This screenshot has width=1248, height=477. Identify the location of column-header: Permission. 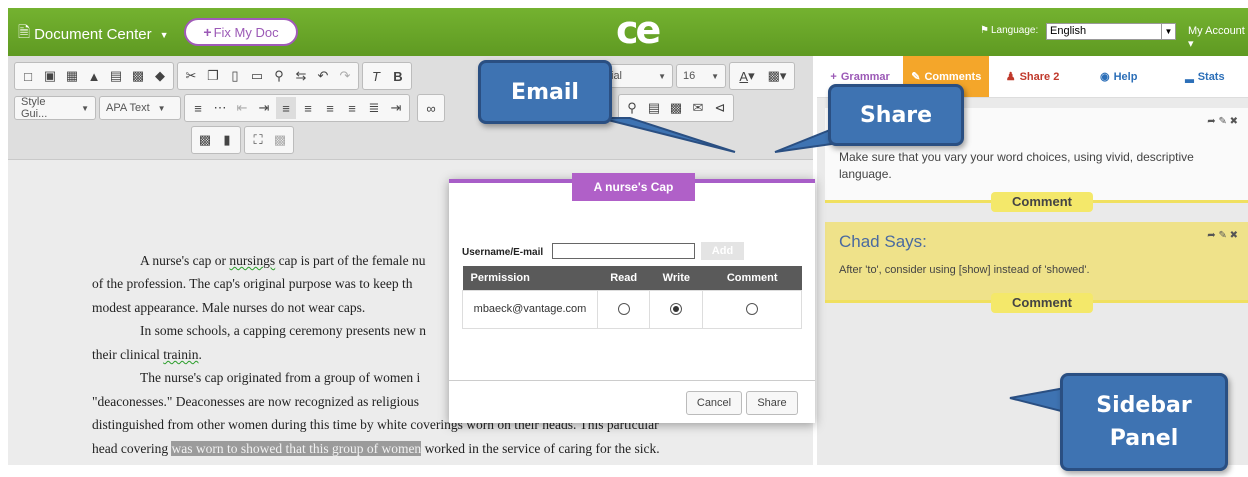
(530, 278).